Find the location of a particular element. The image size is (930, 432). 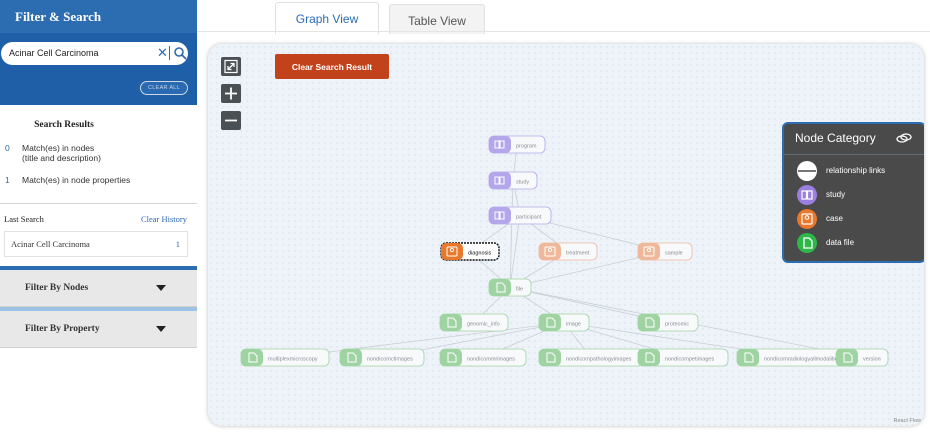

graph-node-version: version is located at coordinates (862, 357).